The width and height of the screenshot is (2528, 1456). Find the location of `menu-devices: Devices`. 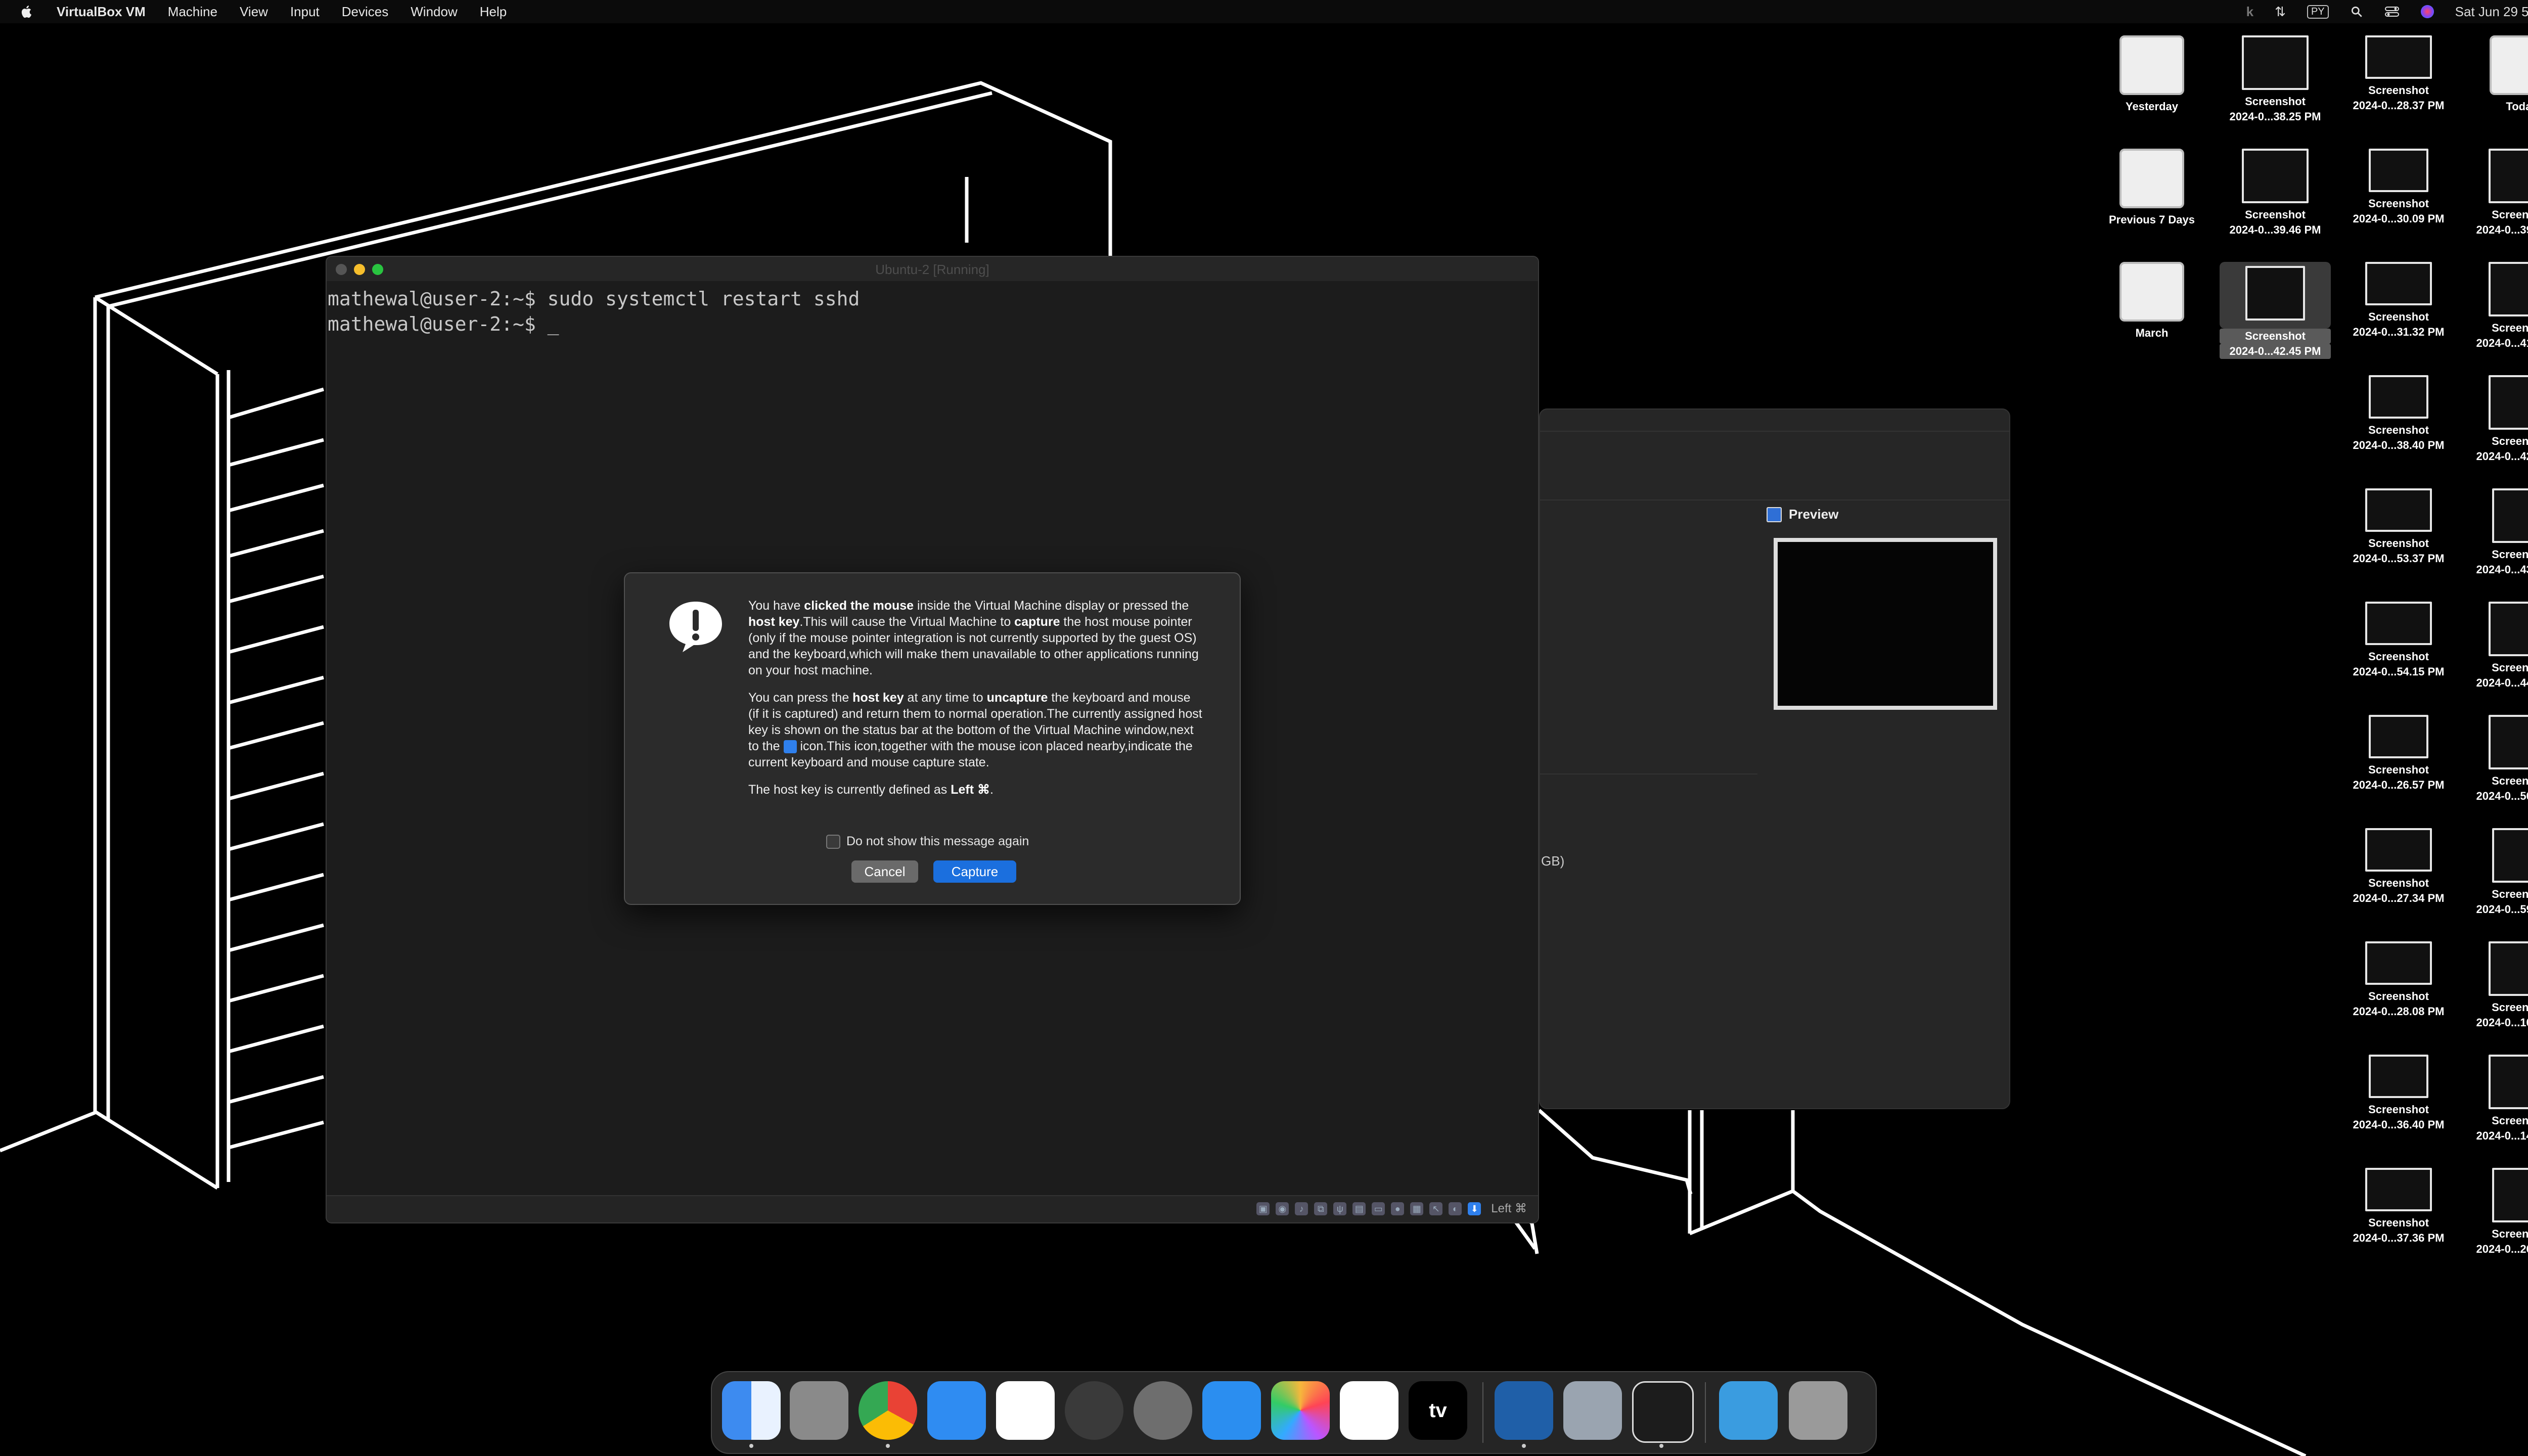

menu-devices: Devices is located at coordinates (365, 12).